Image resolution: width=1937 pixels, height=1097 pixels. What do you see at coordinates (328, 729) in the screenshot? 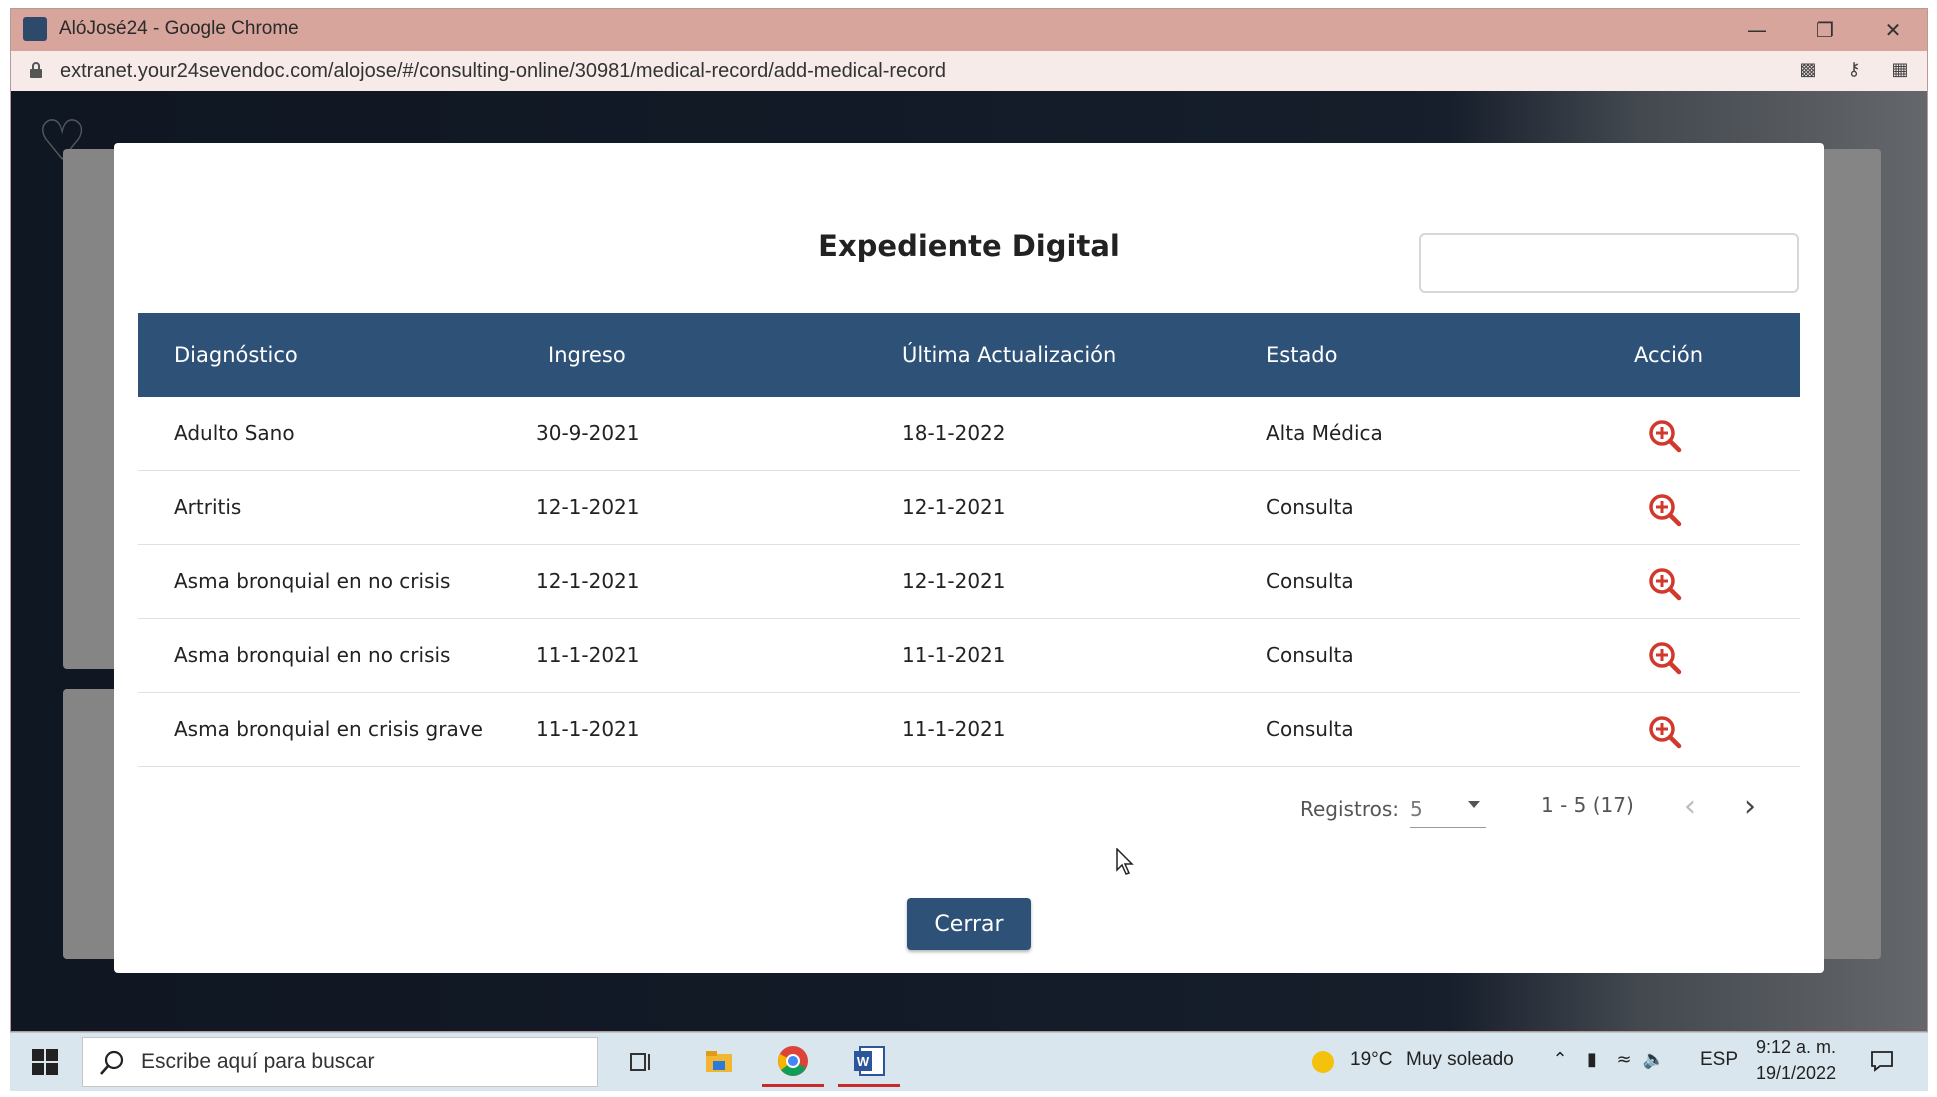
I see `cell-diagnostico: Asma bronquial en crisis grave` at bounding box center [328, 729].